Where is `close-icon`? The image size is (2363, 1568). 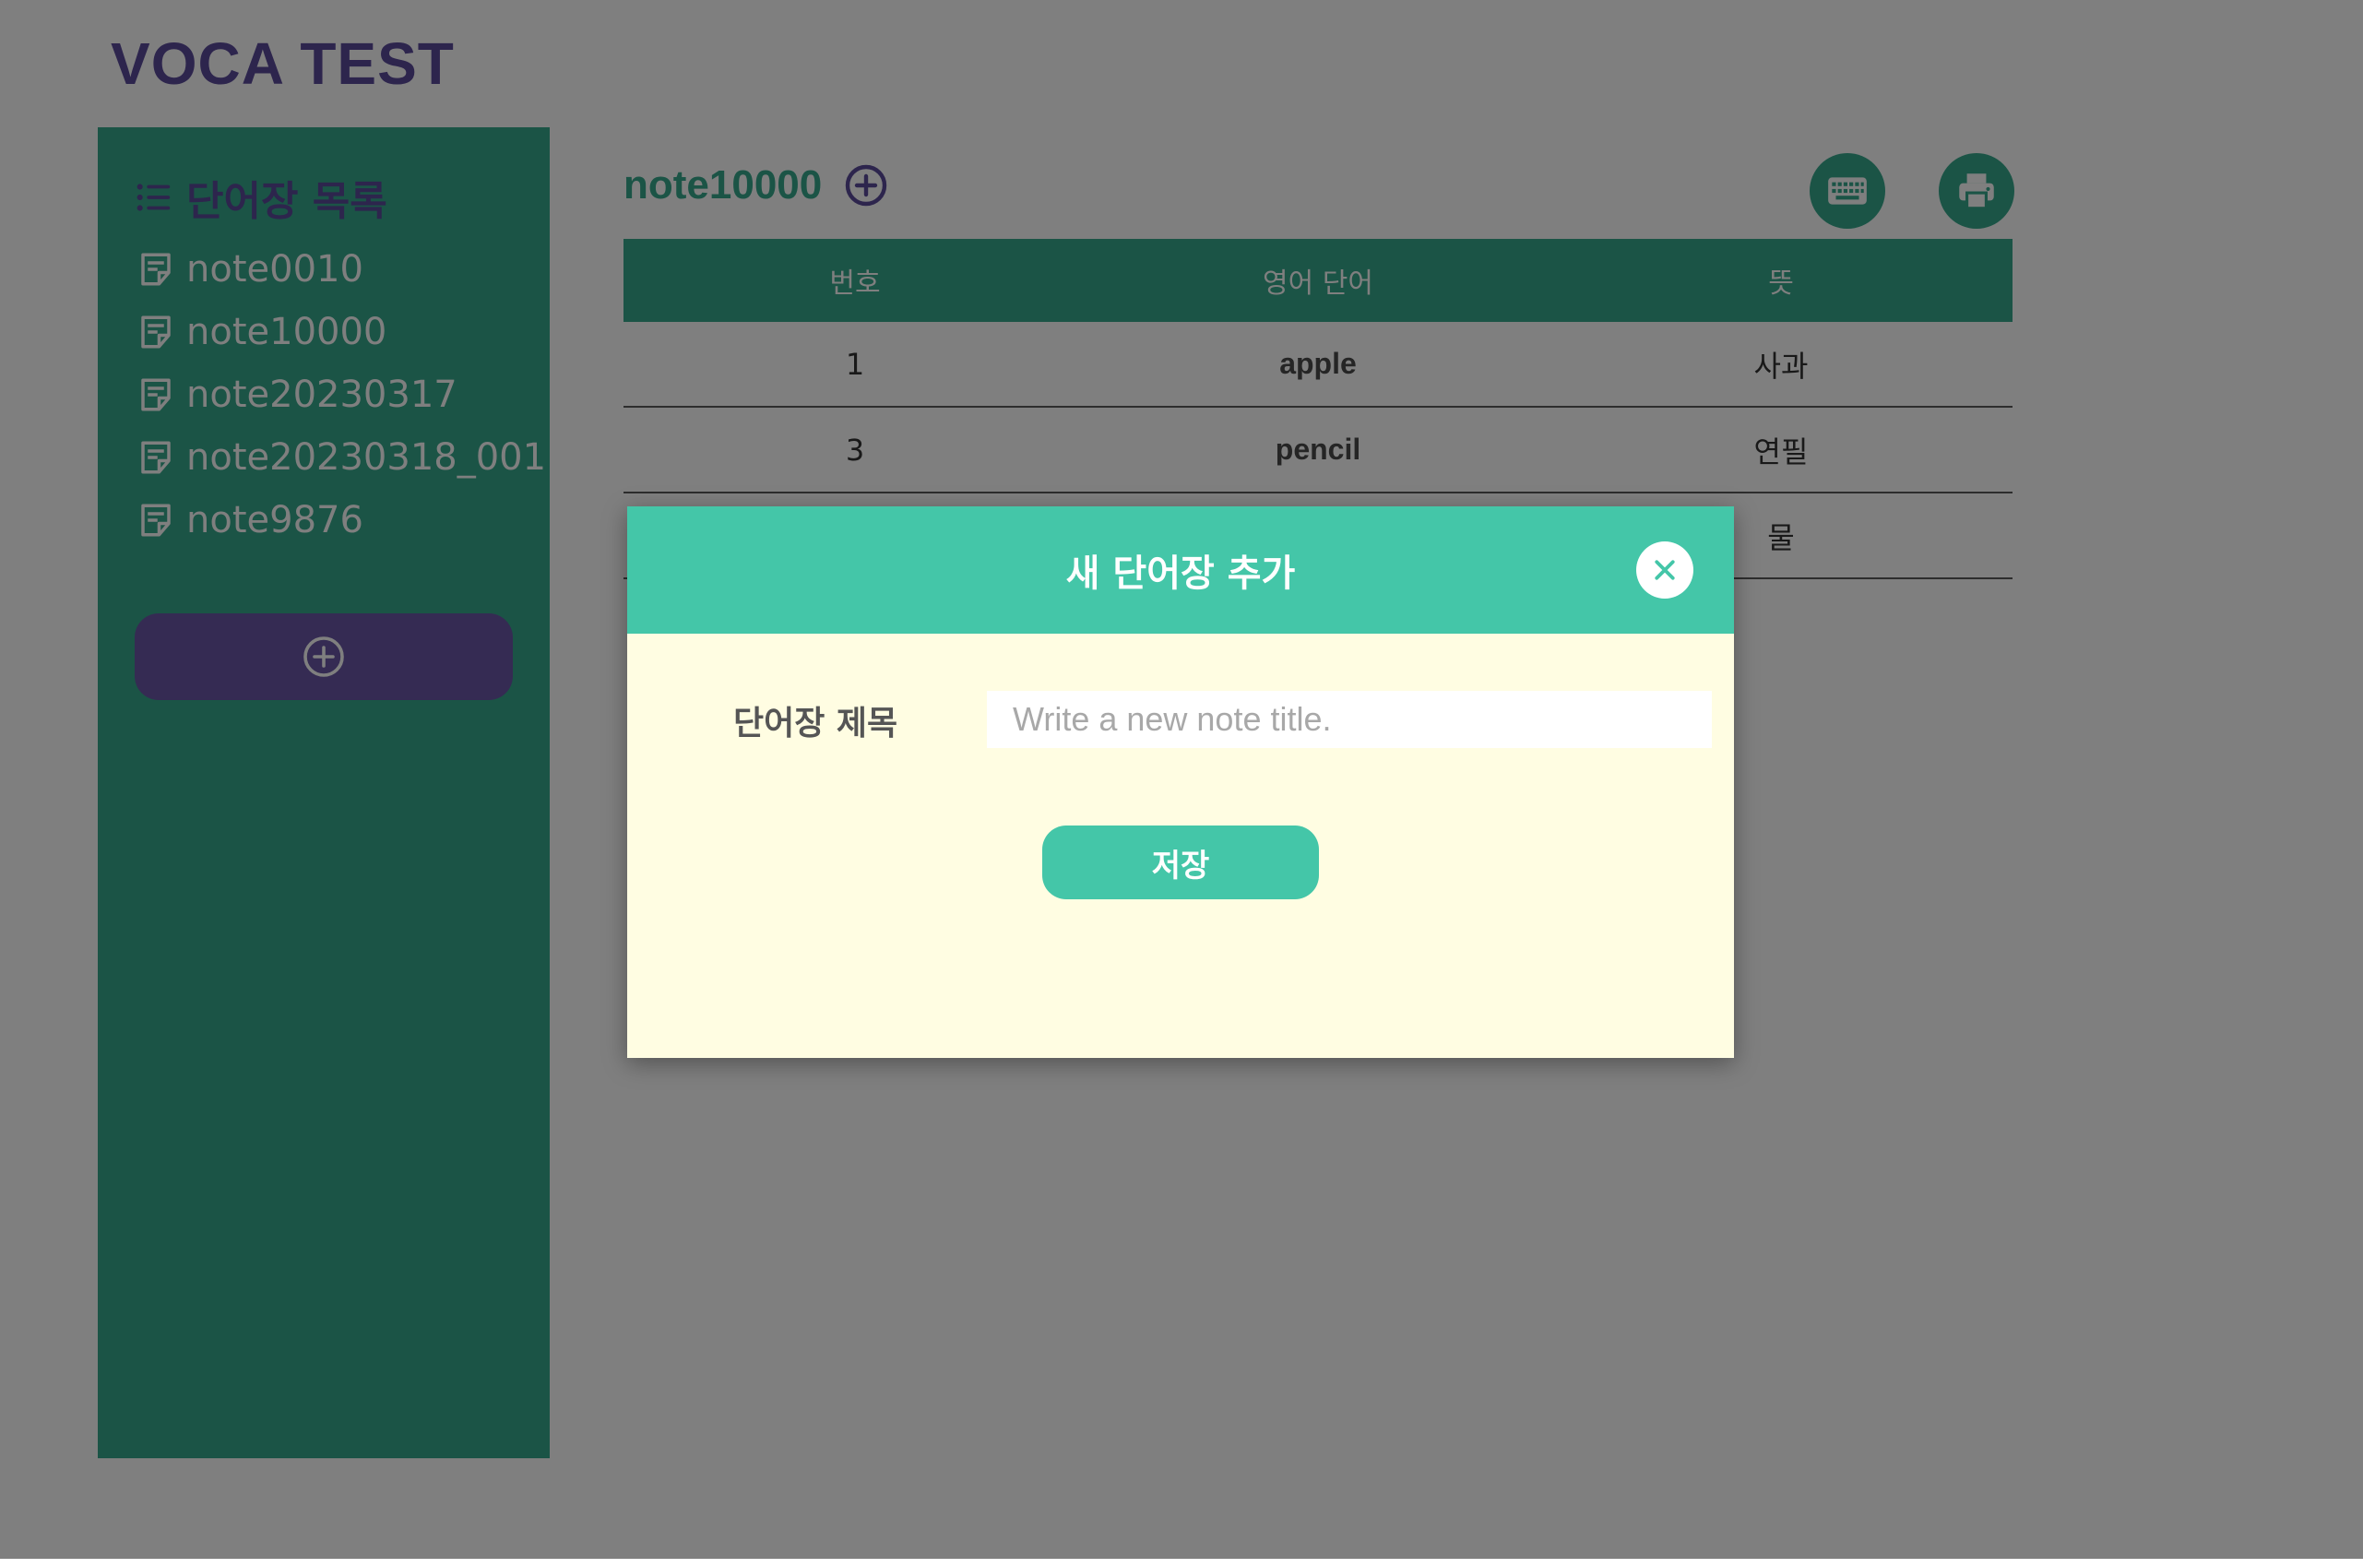
close-icon is located at coordinates (1665, 570).